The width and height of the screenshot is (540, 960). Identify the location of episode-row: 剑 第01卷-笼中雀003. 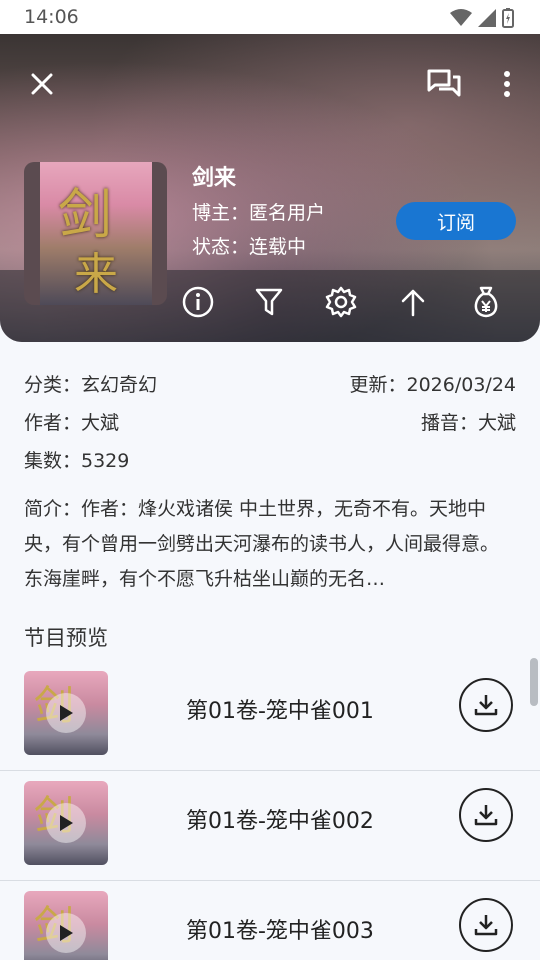
(270, 920).